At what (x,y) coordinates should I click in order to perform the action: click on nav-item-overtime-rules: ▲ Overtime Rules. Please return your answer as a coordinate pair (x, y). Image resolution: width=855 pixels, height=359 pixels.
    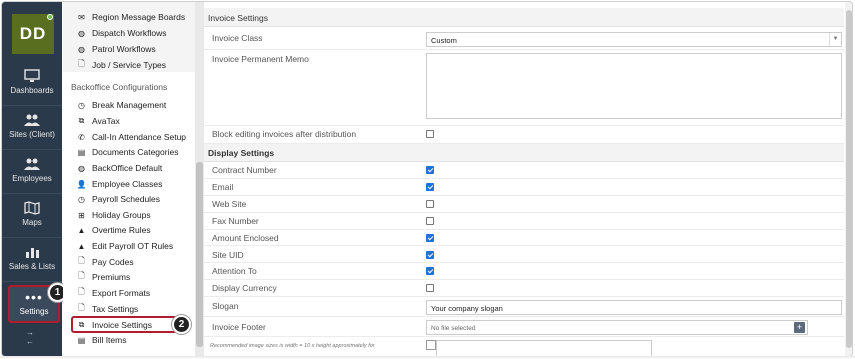
    Looking at the image, I should click on (114, 230).